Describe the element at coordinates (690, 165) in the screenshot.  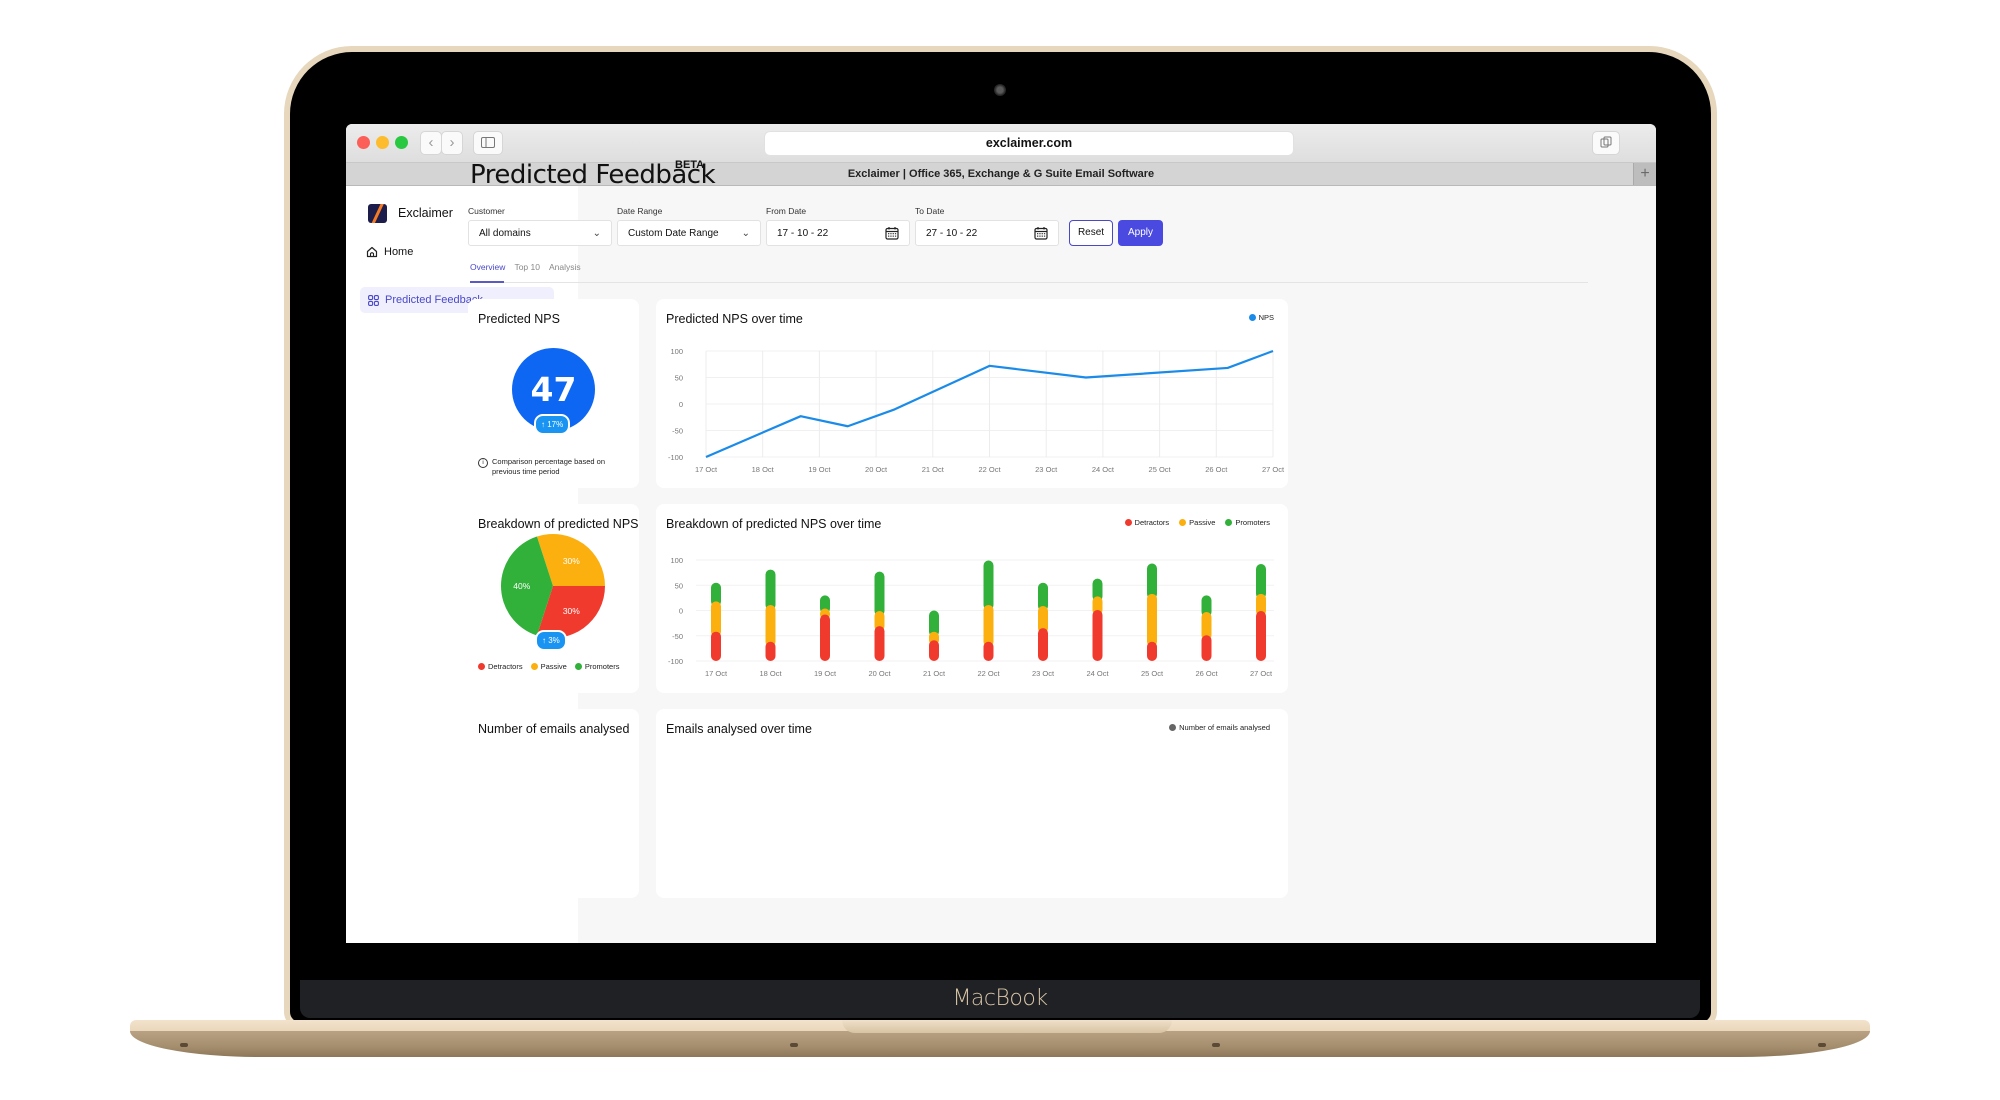
I see `beta-badge: BETA` at that location.